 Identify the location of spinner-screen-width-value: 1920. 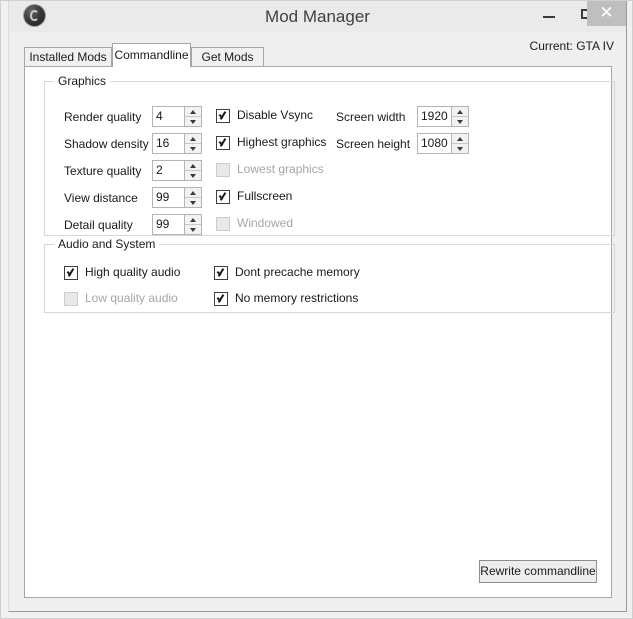
(434, 116).